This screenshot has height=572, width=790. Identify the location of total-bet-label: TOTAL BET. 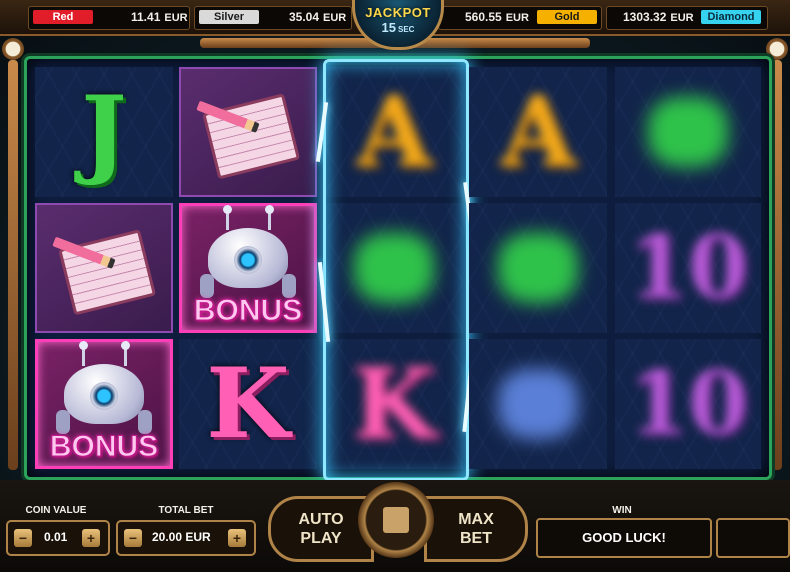
(186, 510).